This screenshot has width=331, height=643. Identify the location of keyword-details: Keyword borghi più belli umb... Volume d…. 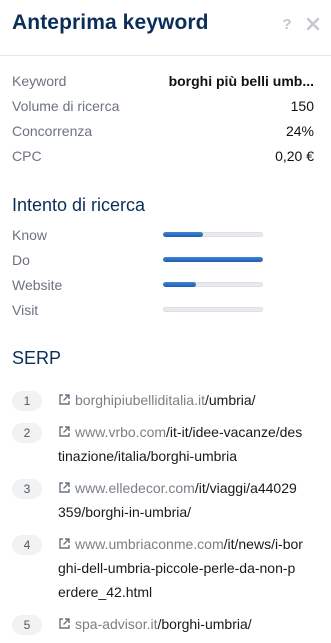
(163, 118).